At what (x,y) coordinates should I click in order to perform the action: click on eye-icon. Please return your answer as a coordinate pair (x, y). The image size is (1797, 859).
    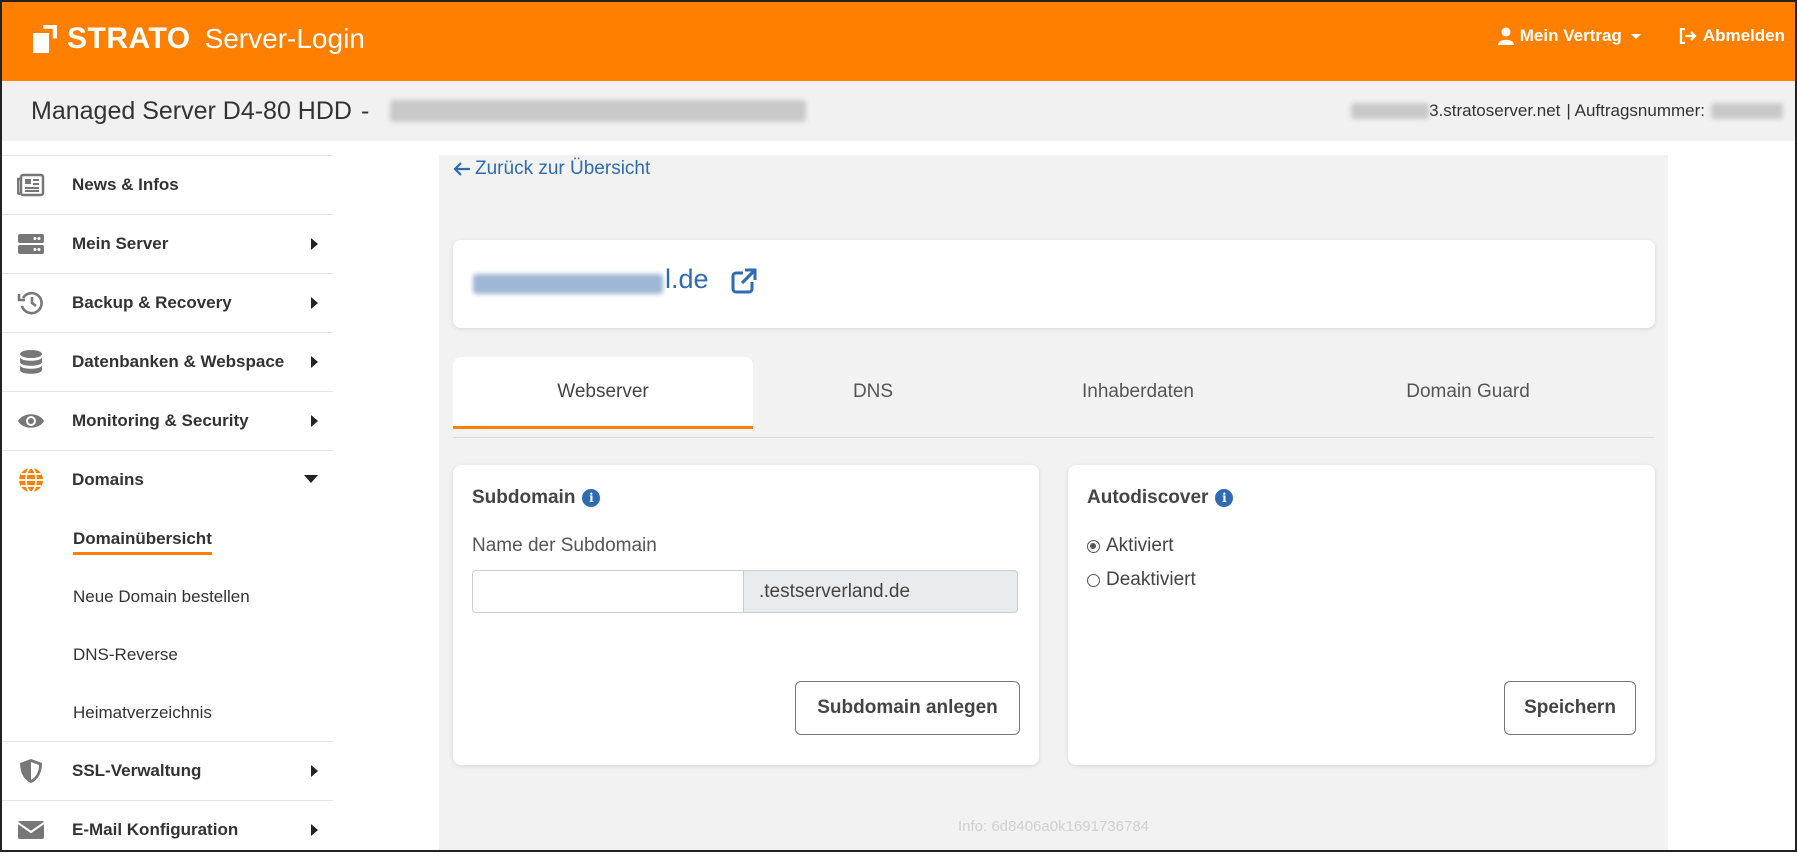
    Looking at the image, I should click on (31, 421).